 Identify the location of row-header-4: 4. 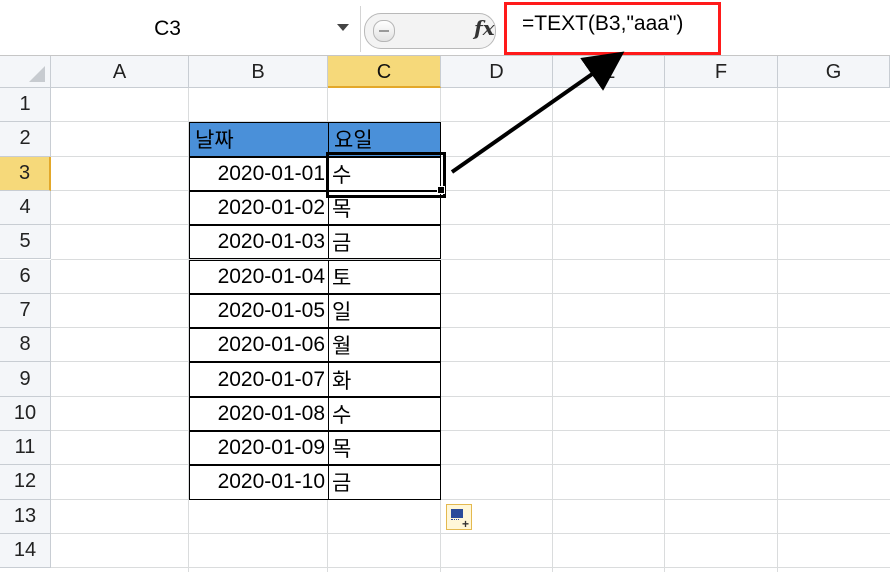
(25, 208).